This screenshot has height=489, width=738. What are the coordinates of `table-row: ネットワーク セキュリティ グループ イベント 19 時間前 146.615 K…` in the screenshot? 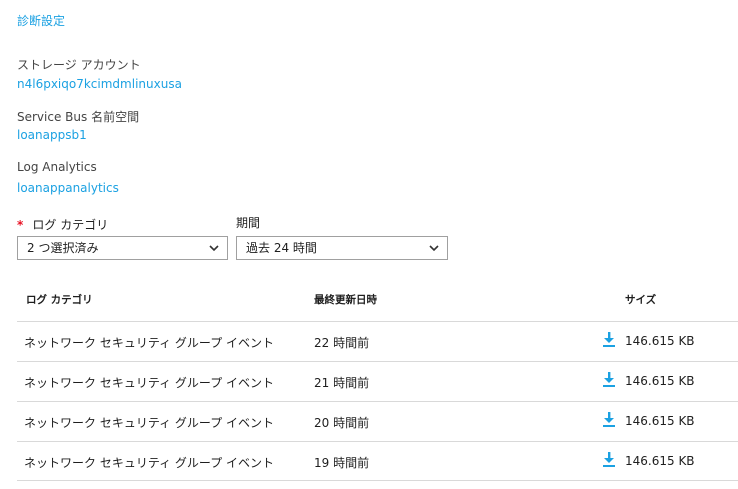 It's located at (377, 461).